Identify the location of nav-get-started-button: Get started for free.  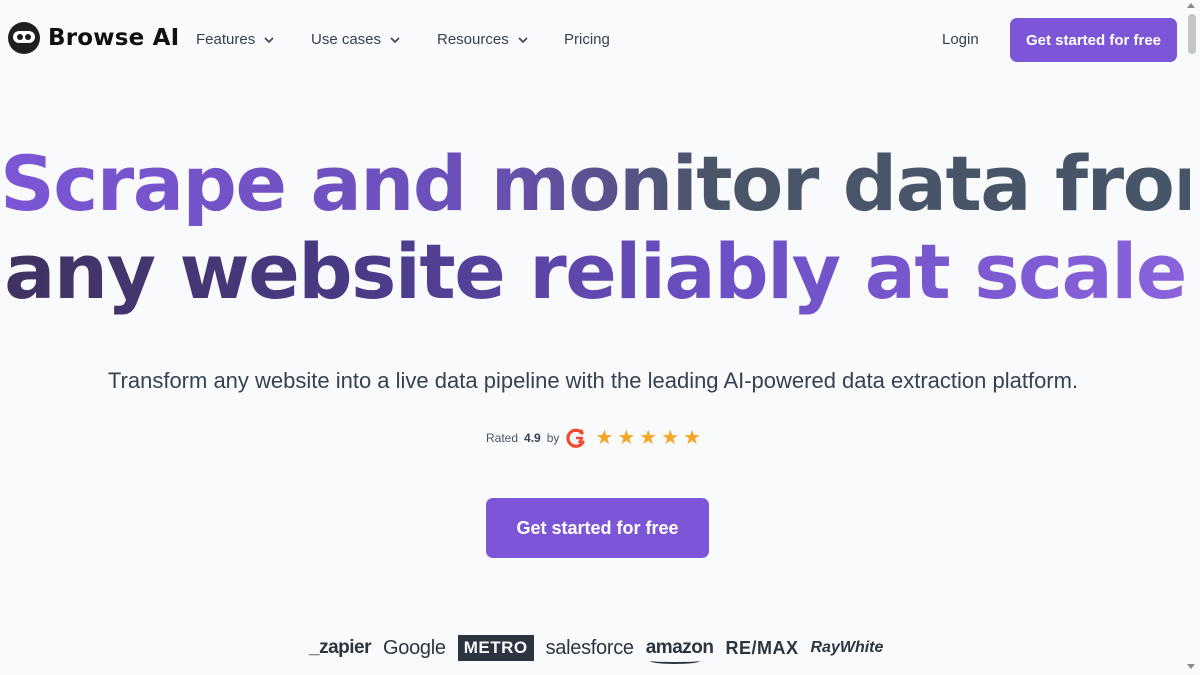
(1093, 40).